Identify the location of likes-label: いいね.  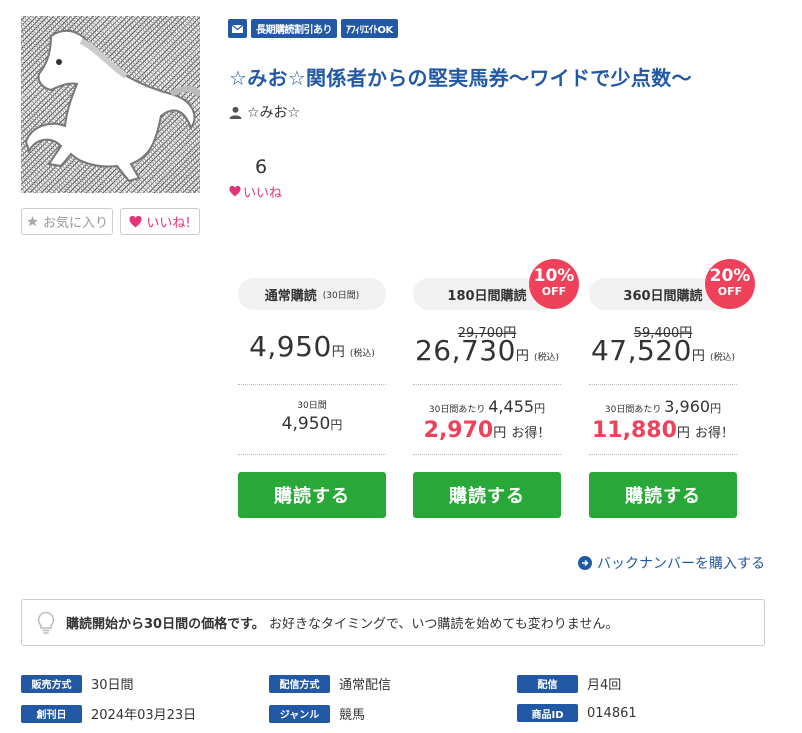
(263, 193).